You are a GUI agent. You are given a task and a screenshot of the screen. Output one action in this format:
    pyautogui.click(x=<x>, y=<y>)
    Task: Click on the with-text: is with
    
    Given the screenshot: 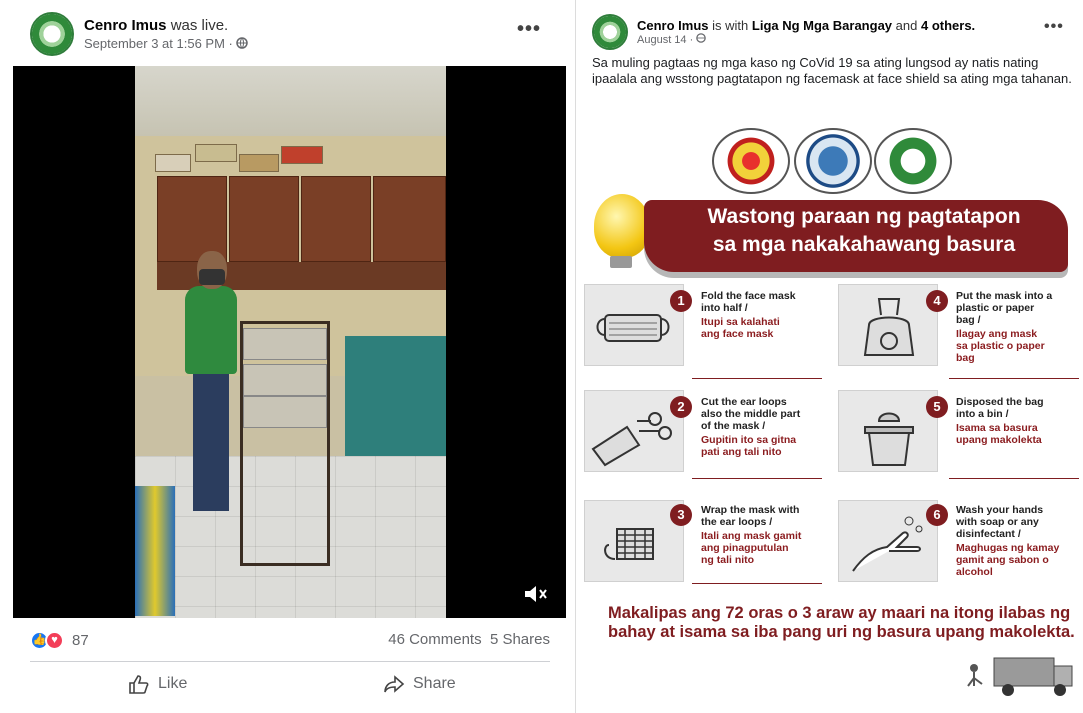 What is the action you would take?
    pyautogui.click(x=730, y=25)
    